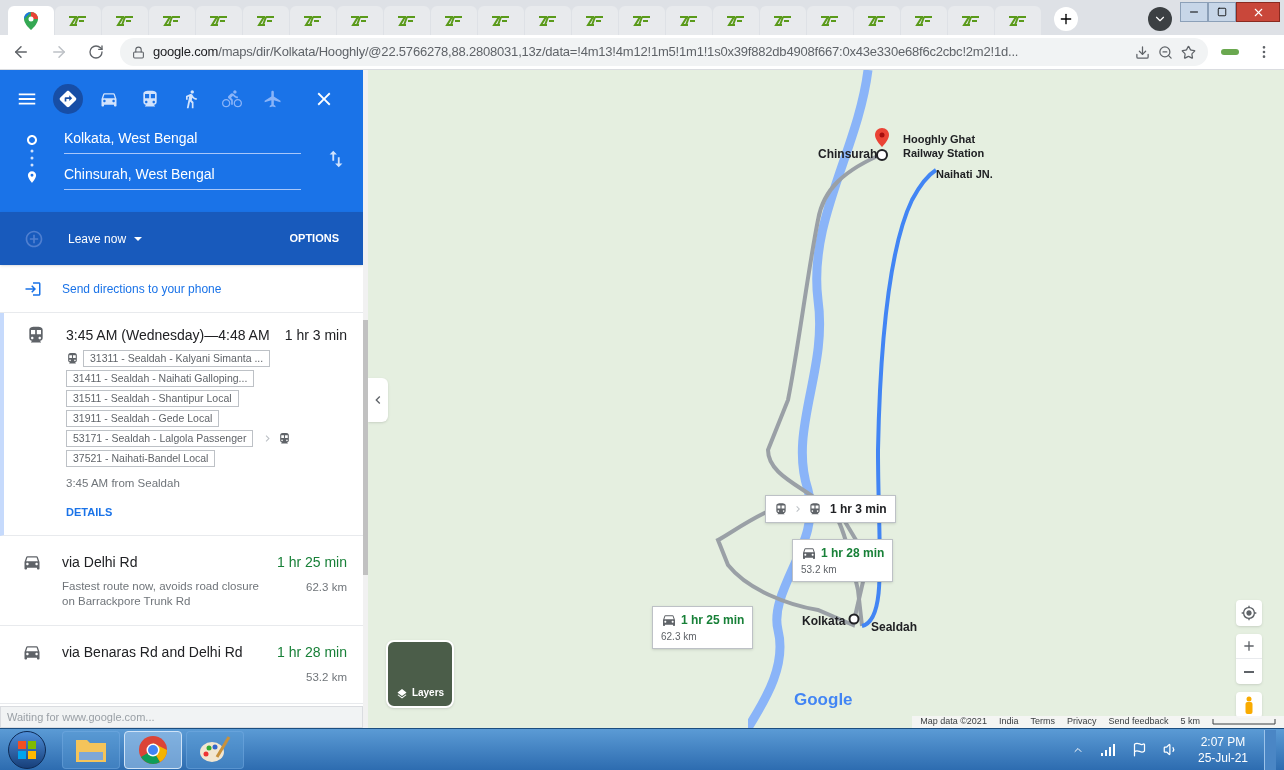  Describe the element at coordinates (713, 620) in the screenshot. I see `callout-duration: 1 hr 25 min` at that location.